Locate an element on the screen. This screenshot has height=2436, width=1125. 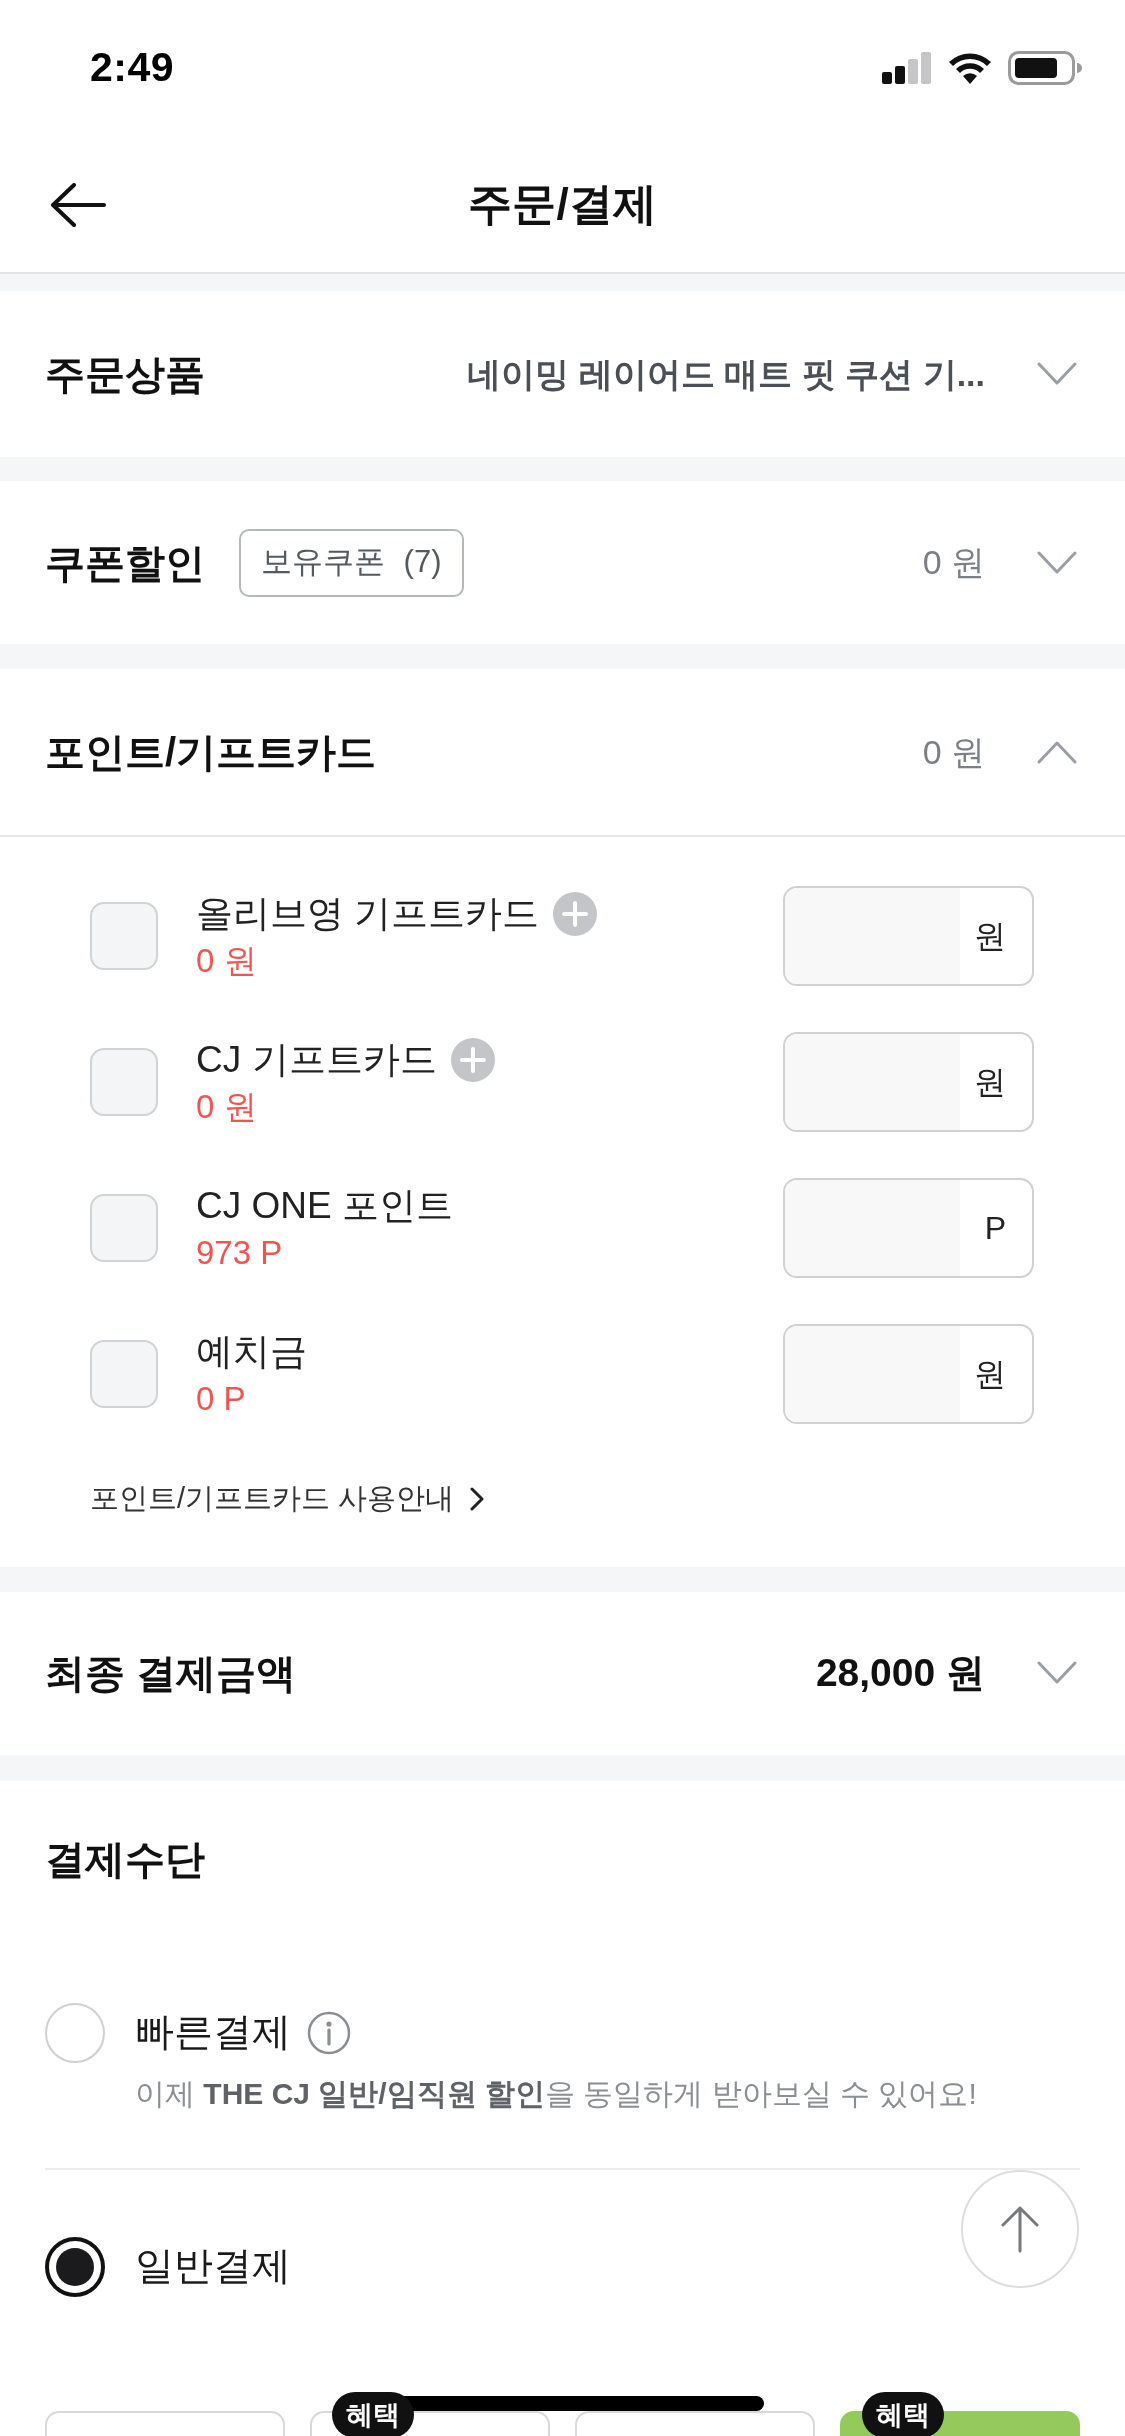
section-title: 주문상품 is located at coordinates (125, 374).